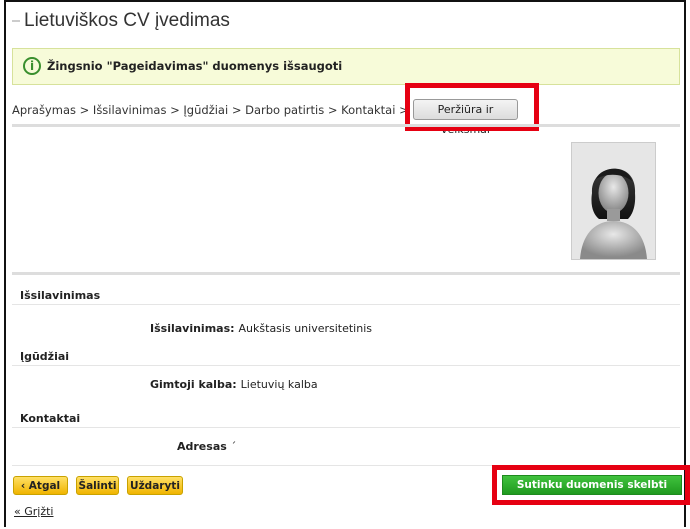 The height and width of the screenshot is (529, 690). I want to click on page-title: Lietuviškos CV įvedimas, so click(121, 21).